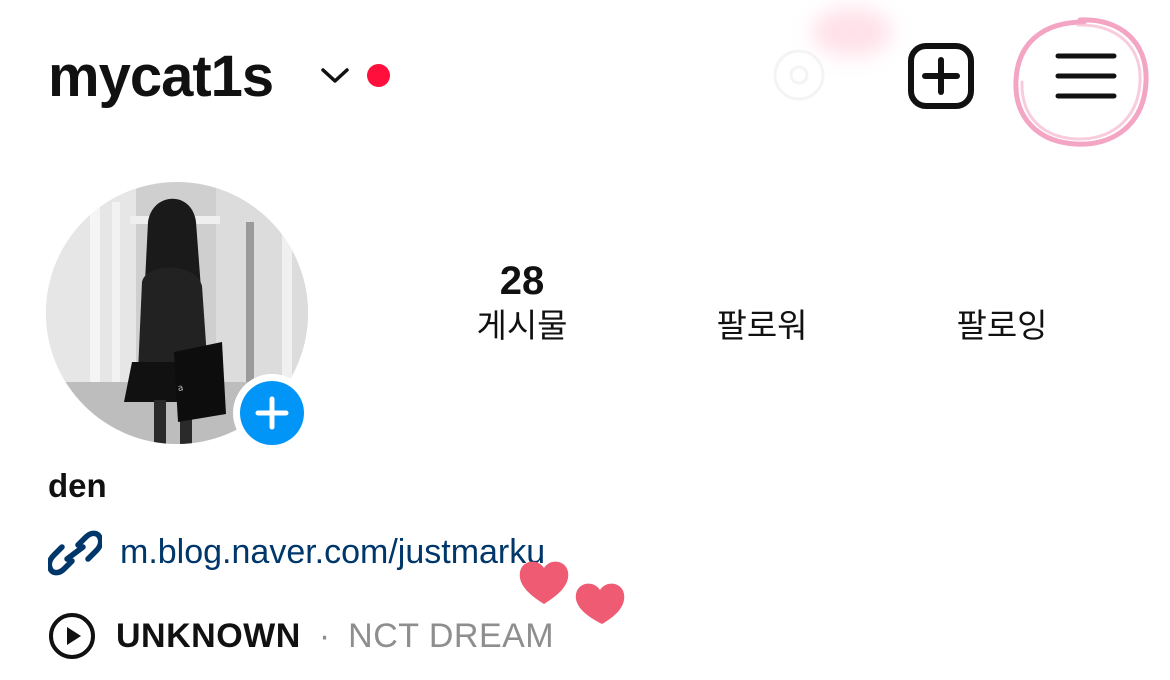  What do you see at coordinates (77, 485) in the screenshot?
I see `display-name: den` at bounding box center [77, 485].